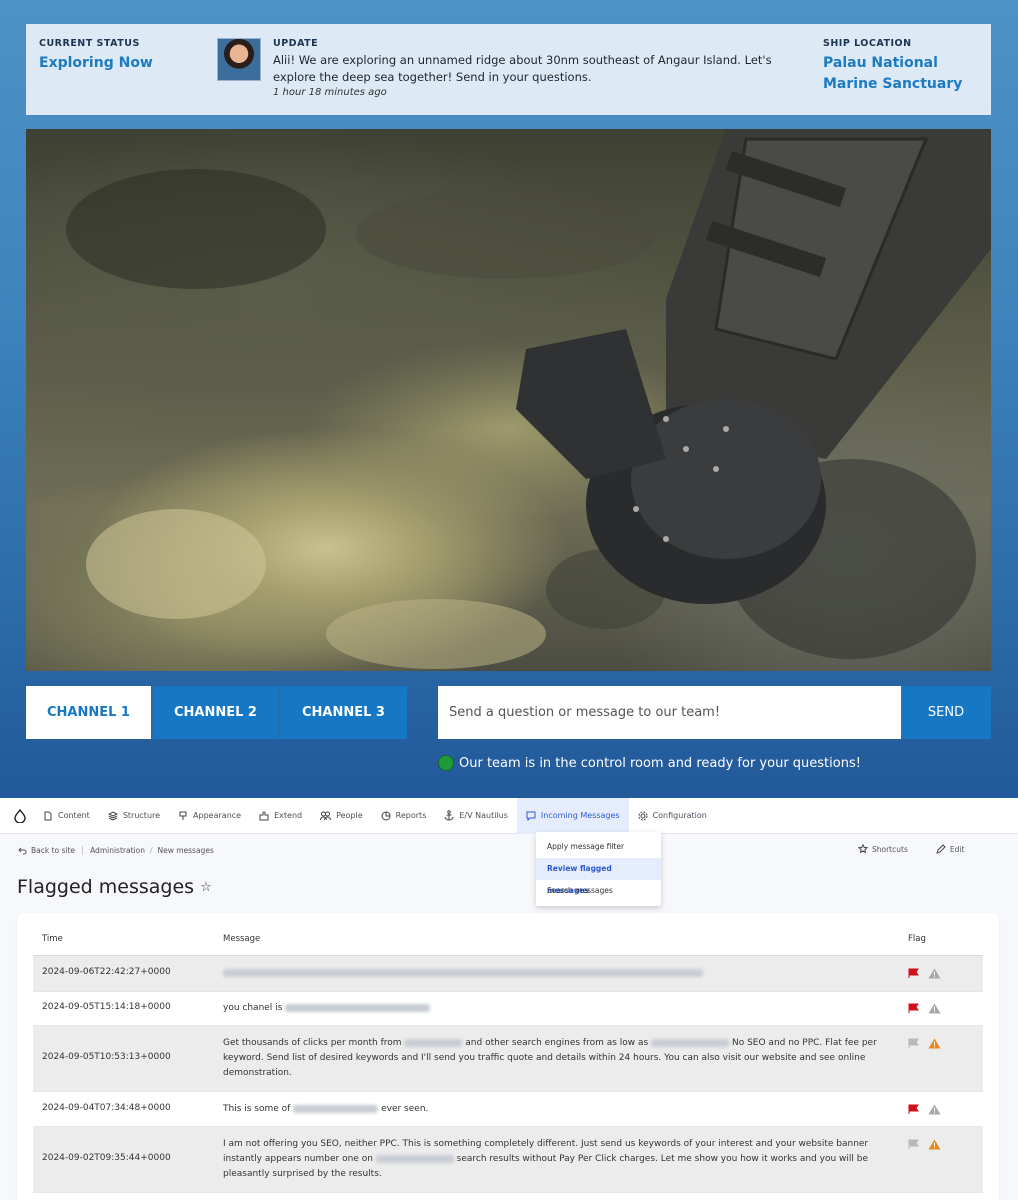 The image size is (1018, 1200). Describe the element at coordinates (206, 887) in the screenshot. I see `favorite-star-icon: ☆` at that location.